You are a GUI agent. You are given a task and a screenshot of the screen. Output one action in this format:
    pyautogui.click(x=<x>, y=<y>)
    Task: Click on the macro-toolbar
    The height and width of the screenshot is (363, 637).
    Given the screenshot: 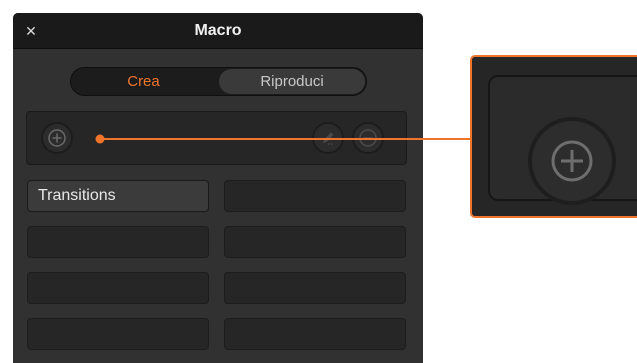 What is the action you would take?
    pyautogui.click(x=216, y=138)
    